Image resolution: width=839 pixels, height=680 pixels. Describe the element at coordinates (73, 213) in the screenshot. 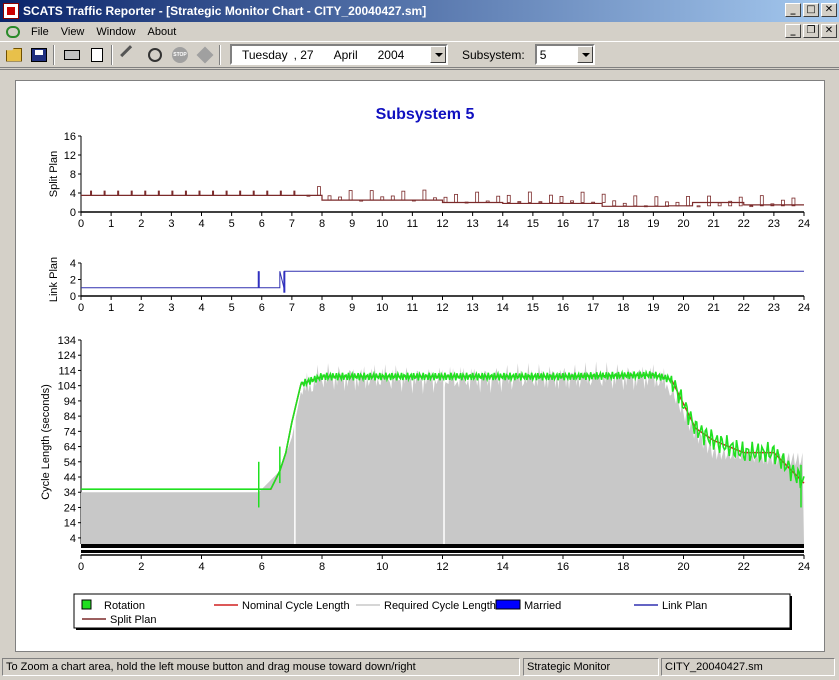

I see `y-tick-label-0: 0` at that location.